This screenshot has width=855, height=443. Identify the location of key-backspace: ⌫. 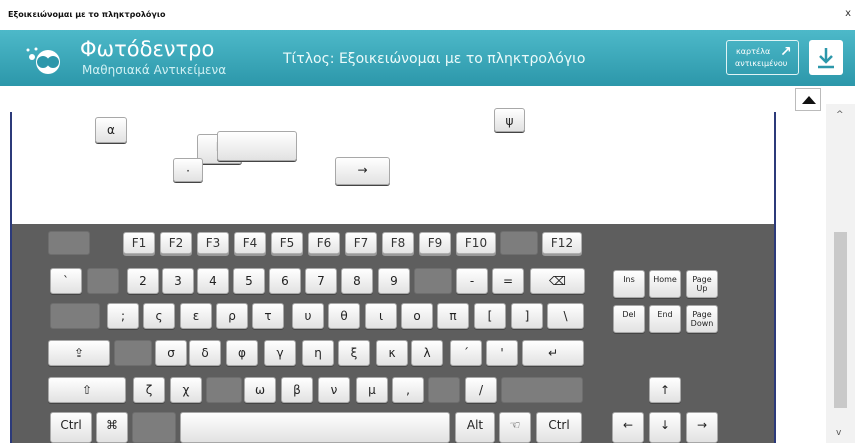
(557, 281).